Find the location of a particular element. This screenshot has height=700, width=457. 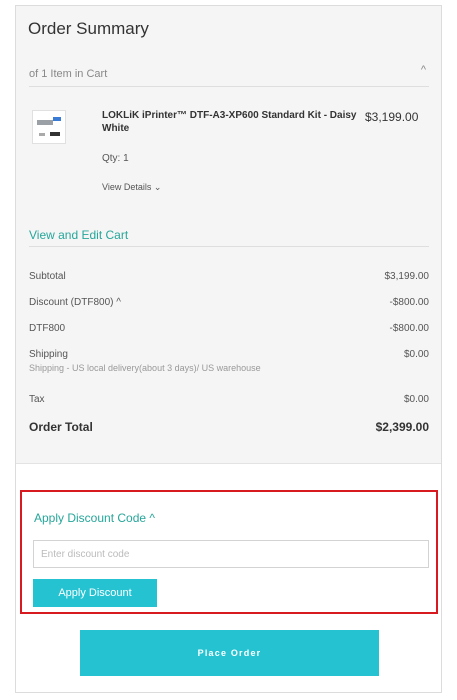

qty-label: Qty: is located at coordinates (111, 158).